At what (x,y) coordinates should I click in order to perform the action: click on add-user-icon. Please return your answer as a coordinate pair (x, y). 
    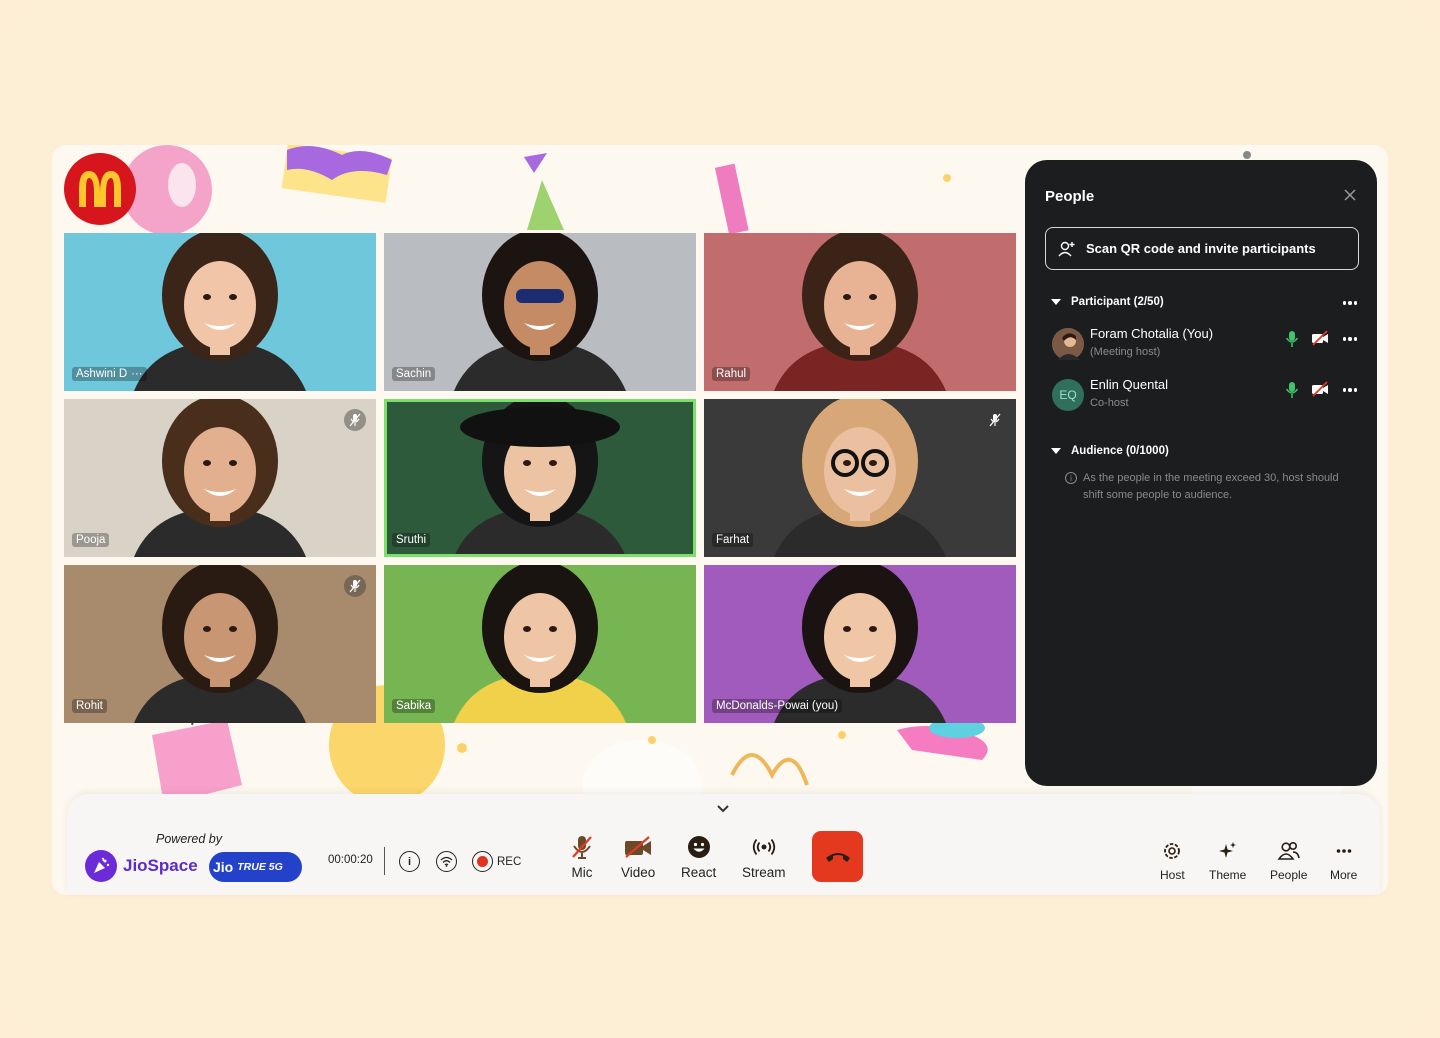
    Looking at the image, I should click on (1066, 248).